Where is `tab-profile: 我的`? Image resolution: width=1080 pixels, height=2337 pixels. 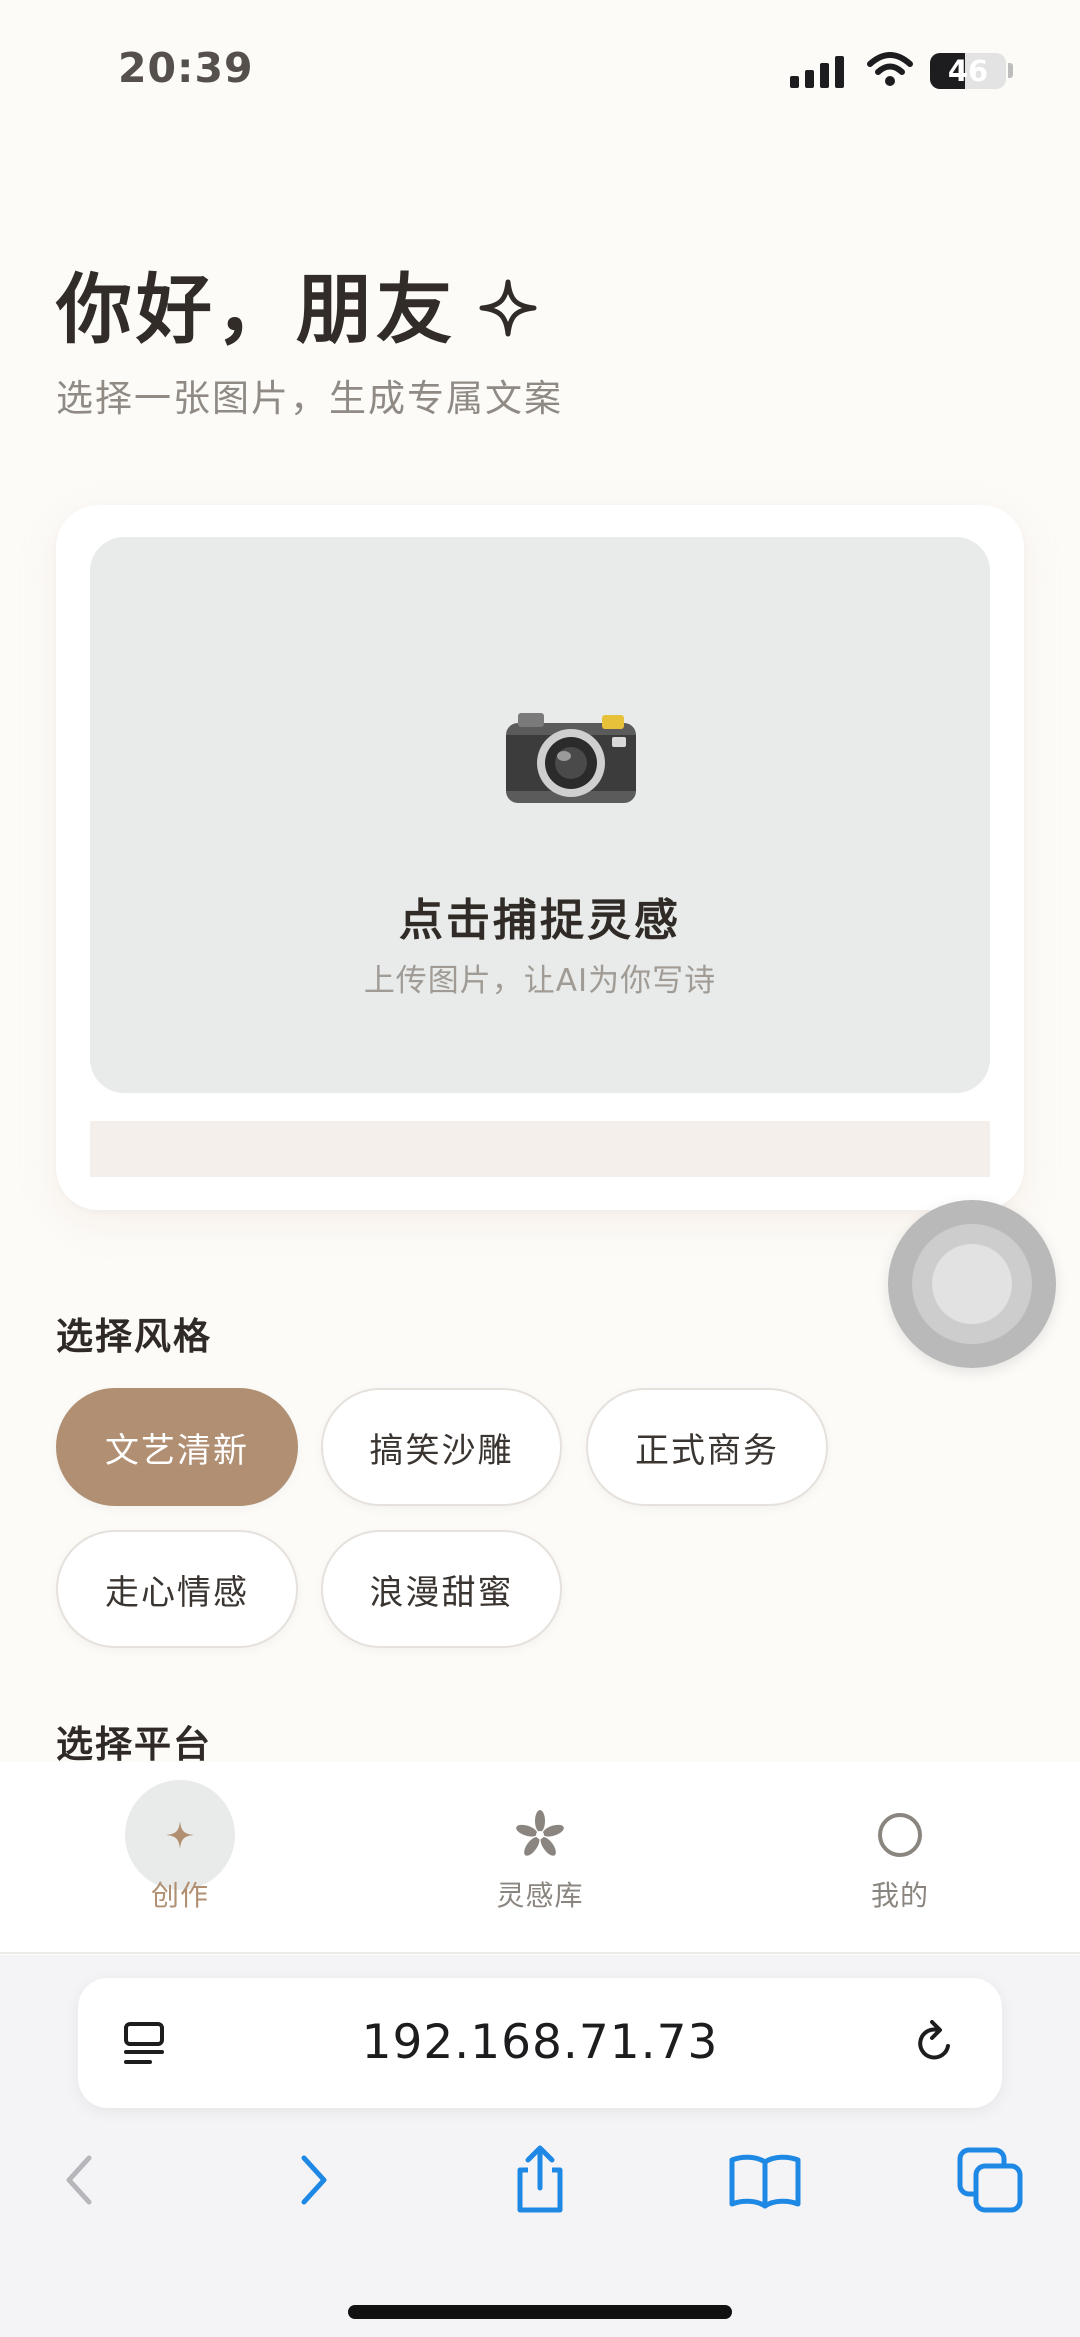
tab-profile: 我的 is located at coordinates (900, 1858).